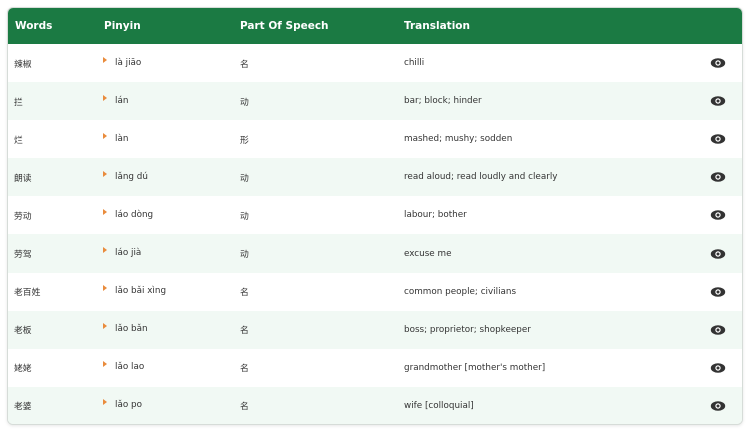 The width and height of the screenshot is (750, 432). What do you see at coordinates (169, 139) in the screenshot?
I see `pinyin-cell: làn` at bounding box center [169, 139].